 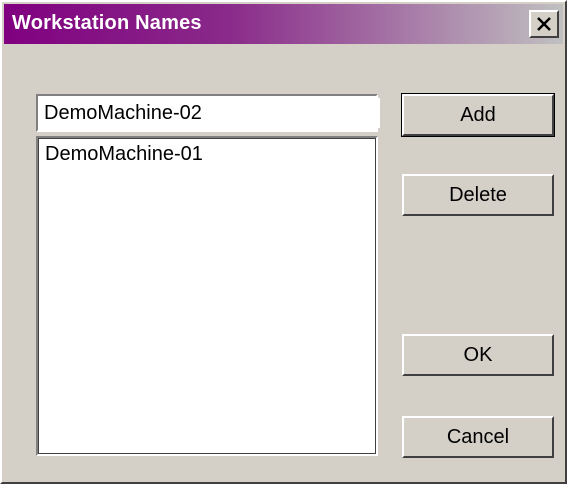 I want to click on delete-button: Delete, so click(x=478, y=195).